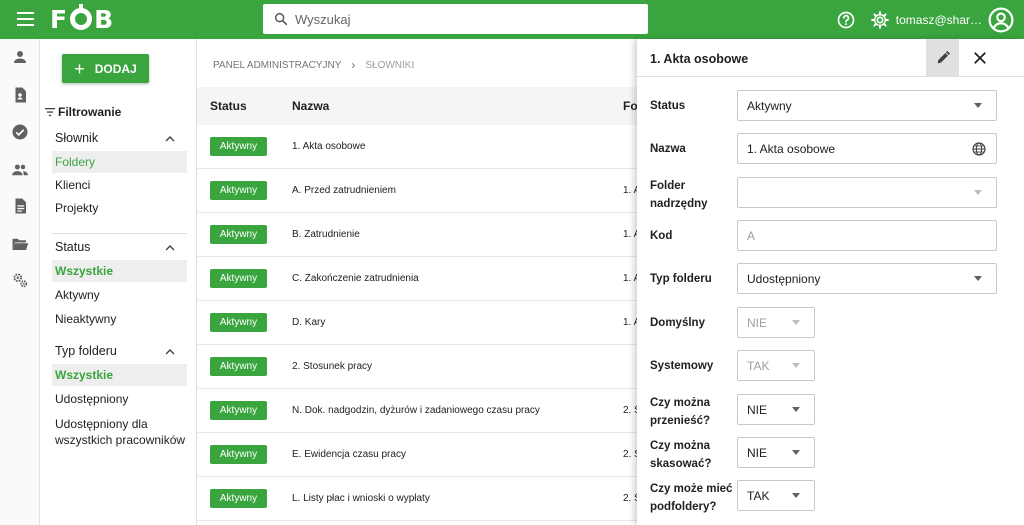 This screenshot has height=525, width=1024. What do you see at coordinates (115, 68) in the screenshot?
I see `add-button-label: DODAJ` at bounding box center [115, 68].